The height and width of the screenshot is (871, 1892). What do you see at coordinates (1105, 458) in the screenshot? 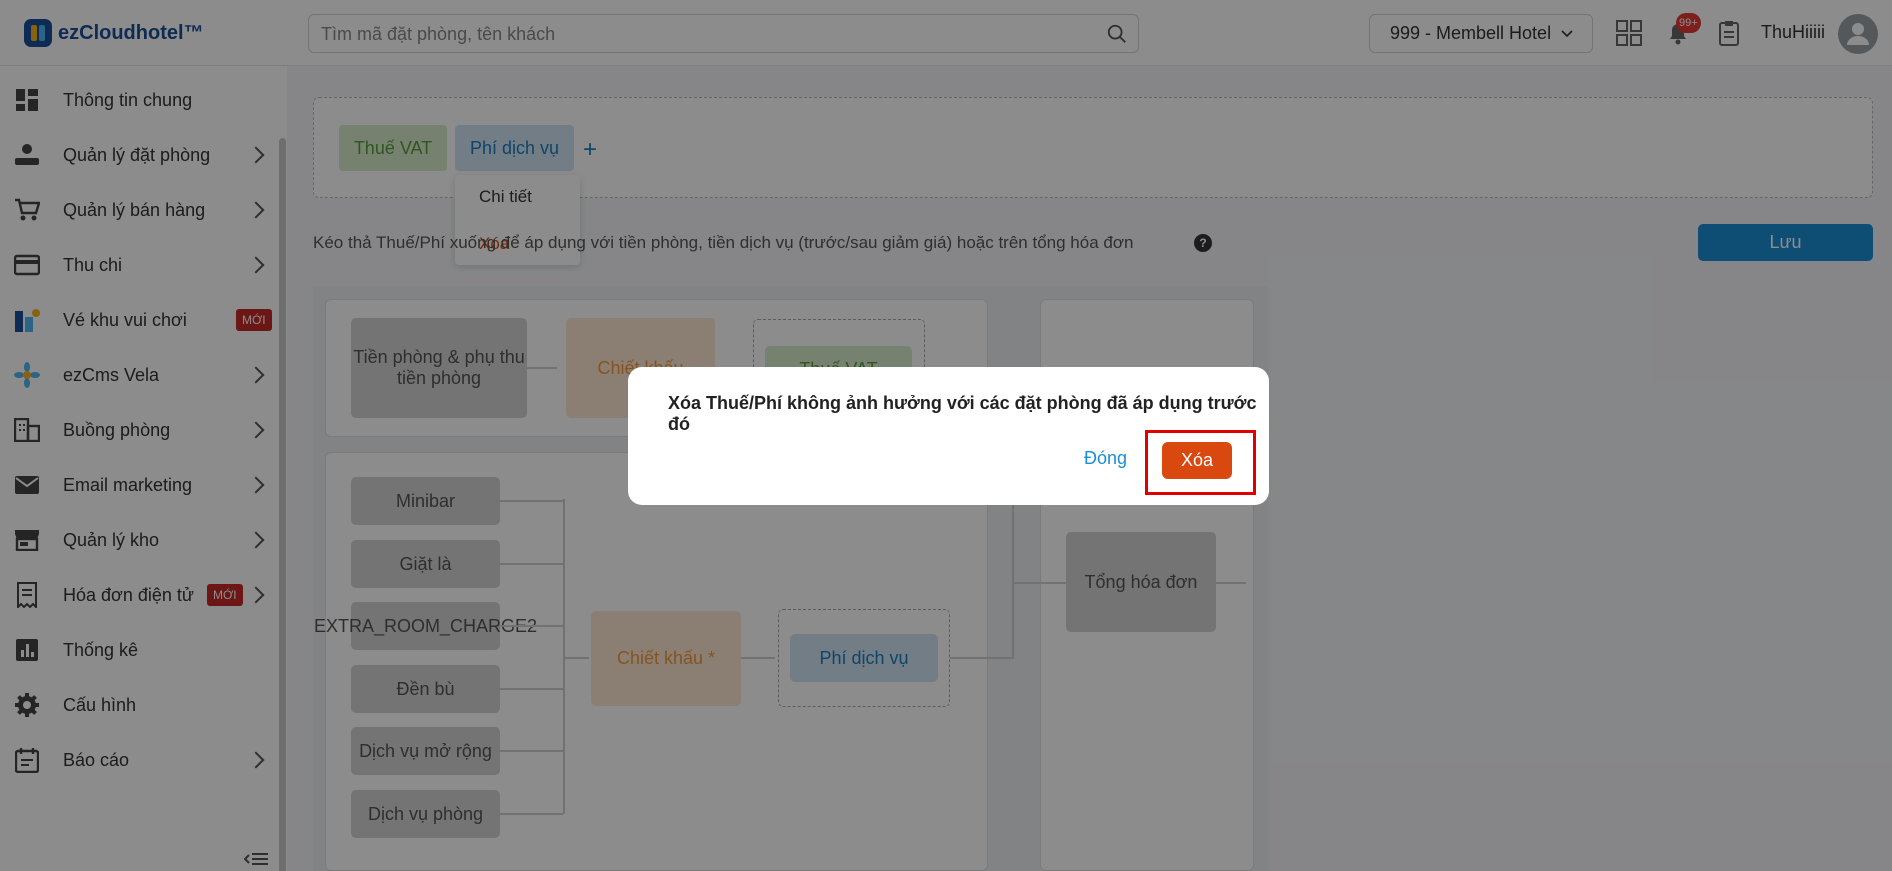
I see `close-button: Đóng` at bounding box center [1105, 458].